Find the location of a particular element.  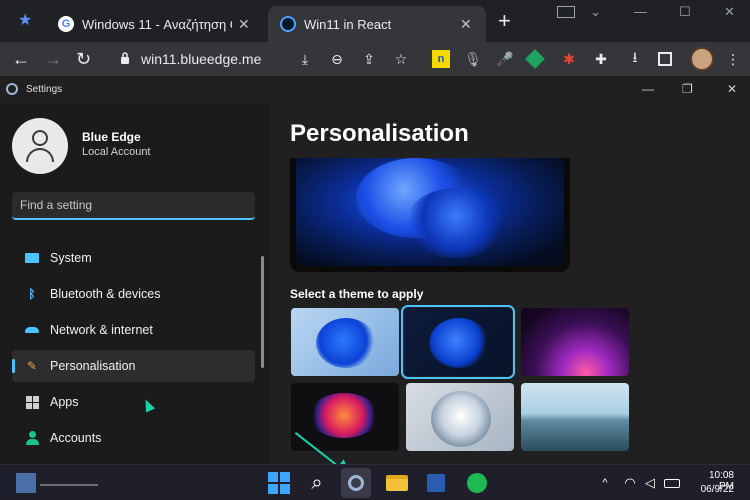

theme-flow is located at coordinates (460, 417).